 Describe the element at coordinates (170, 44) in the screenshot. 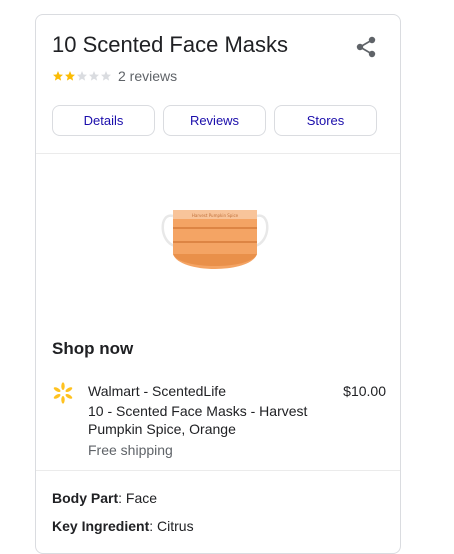

I see `product-title: 10 Scented Face Masks` at that location.